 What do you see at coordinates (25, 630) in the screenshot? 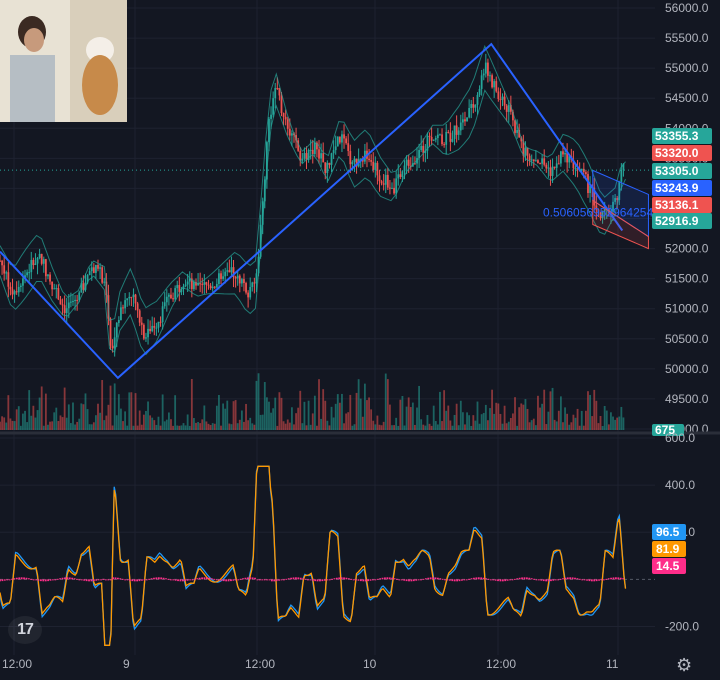
I see `tradingview-logo: 17` at bounding box center [25, 630].